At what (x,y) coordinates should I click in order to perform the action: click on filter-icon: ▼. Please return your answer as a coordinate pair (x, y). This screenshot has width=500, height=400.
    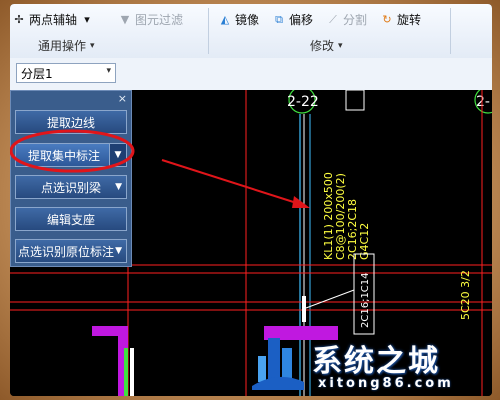
    Looking at the image, I should click on (125, 19).